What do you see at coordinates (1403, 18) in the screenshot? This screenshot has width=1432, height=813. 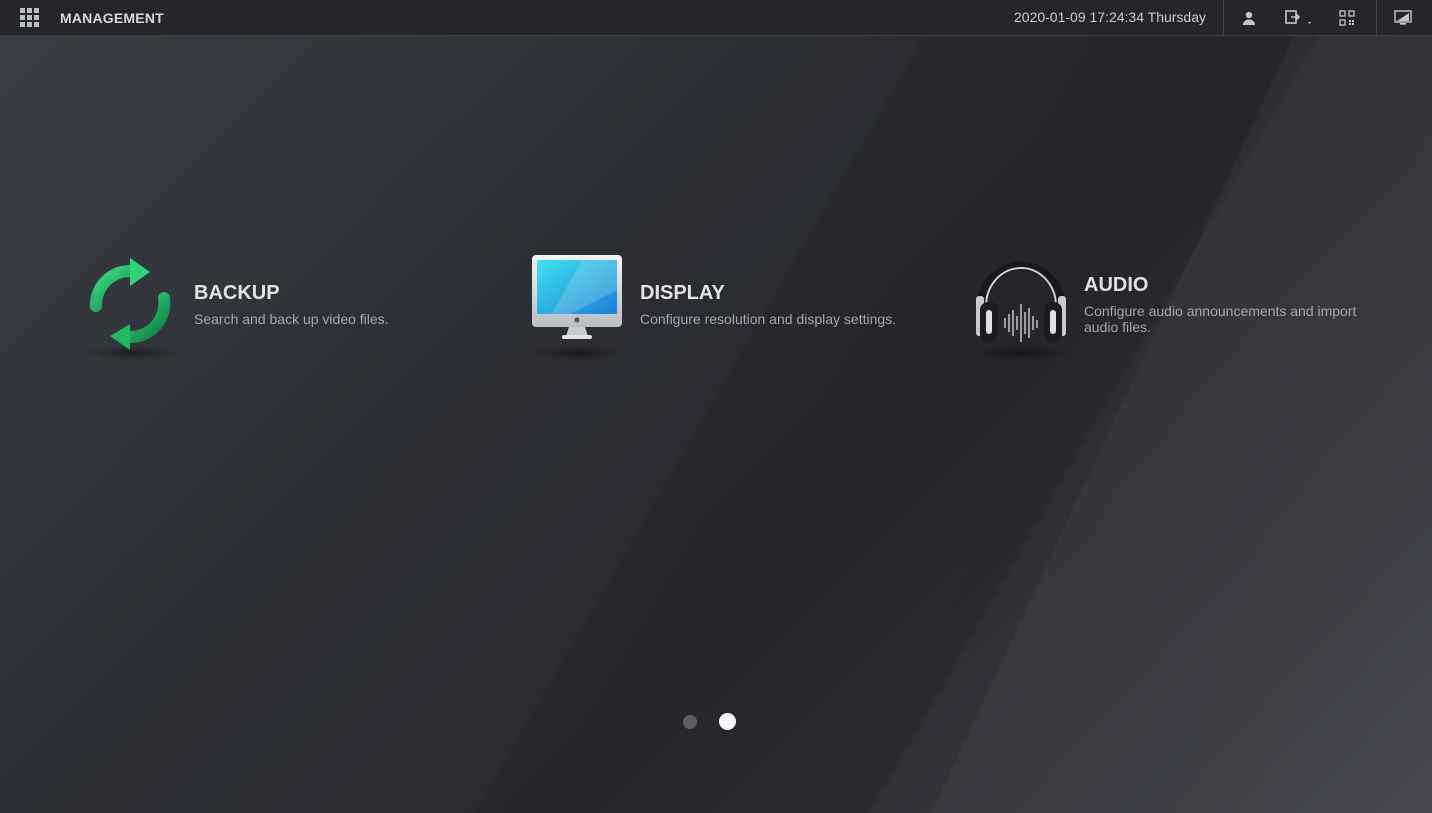 I see `display-switch-icon` at bounding box center [1403, 18].